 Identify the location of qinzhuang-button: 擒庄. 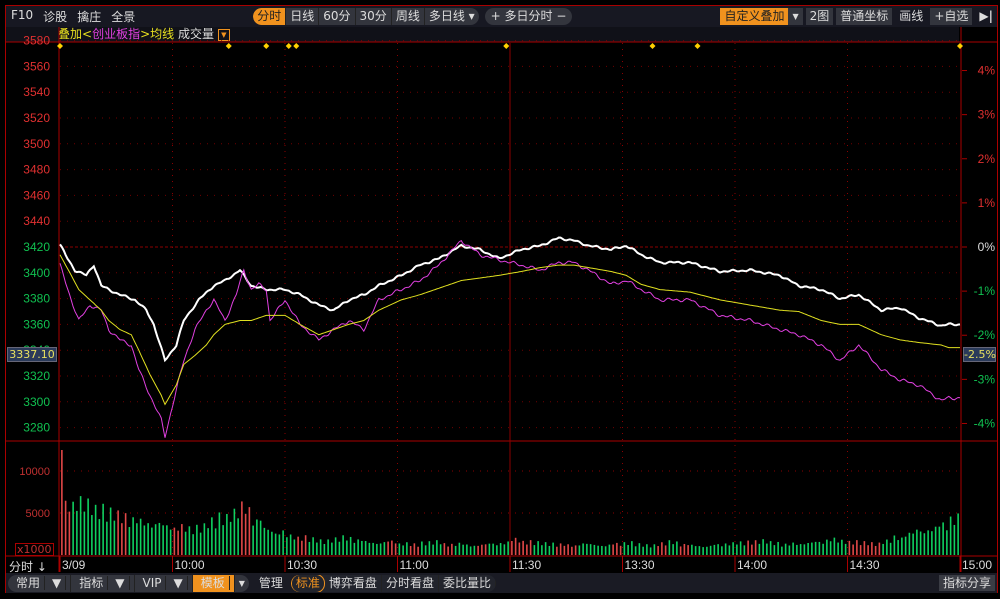
(89, 16).